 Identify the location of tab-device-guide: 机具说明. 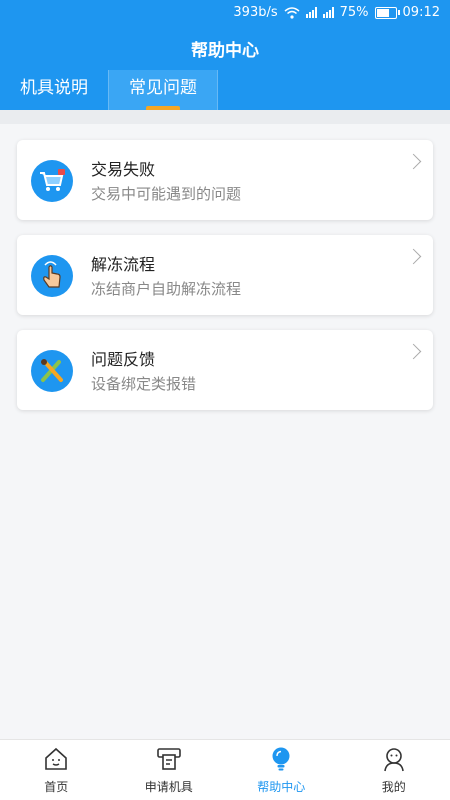
(54, 90).